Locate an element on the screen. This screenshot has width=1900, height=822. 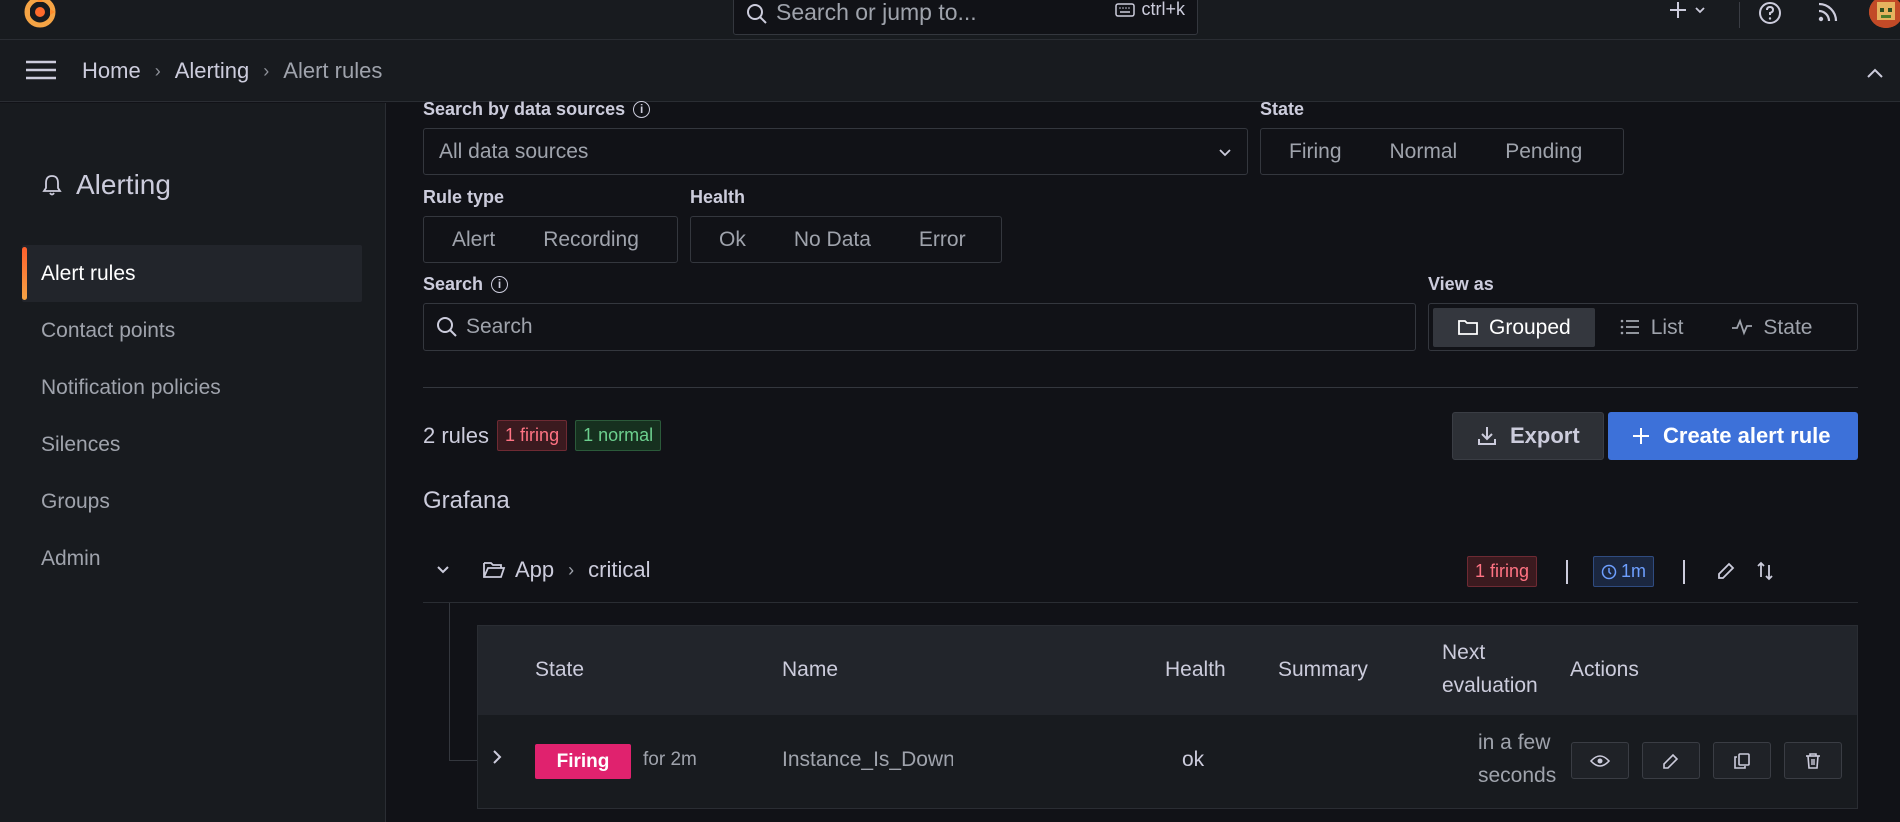
rule-name: Instance_Is_Down is located at coordinates (867, 760).